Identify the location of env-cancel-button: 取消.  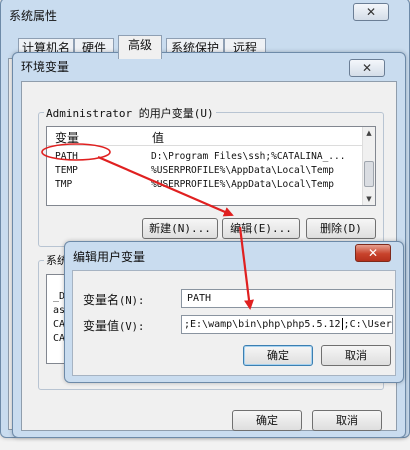
(347, 420).